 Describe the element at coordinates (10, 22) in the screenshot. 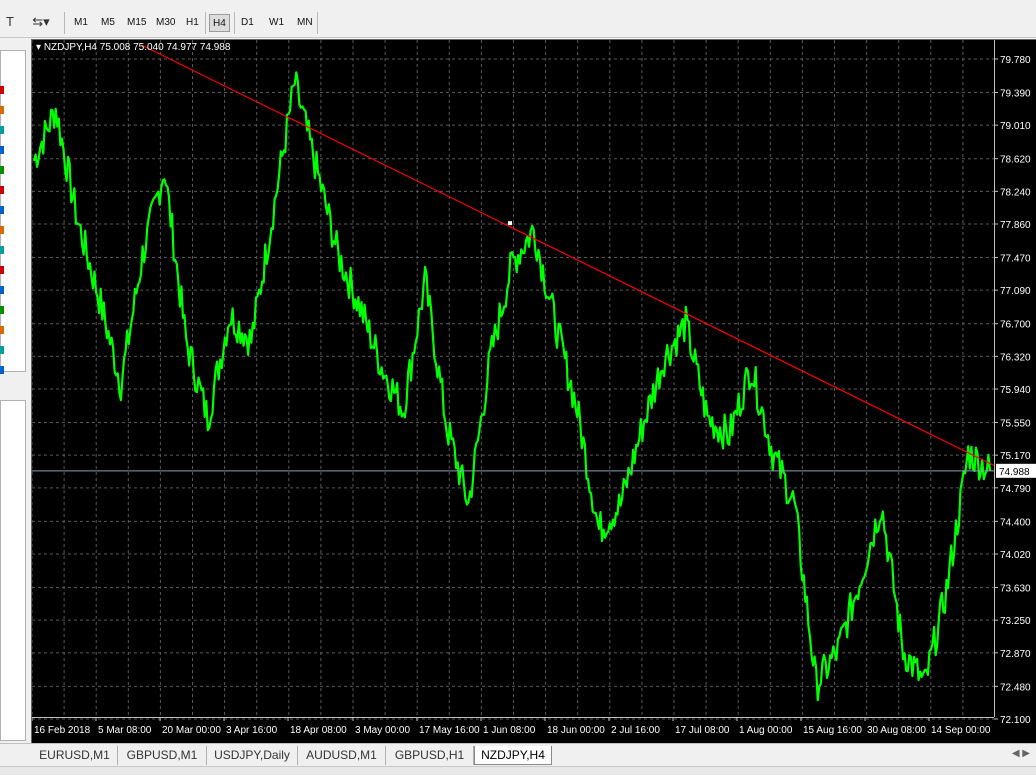

I see `text-tool-icon: T` at that location.